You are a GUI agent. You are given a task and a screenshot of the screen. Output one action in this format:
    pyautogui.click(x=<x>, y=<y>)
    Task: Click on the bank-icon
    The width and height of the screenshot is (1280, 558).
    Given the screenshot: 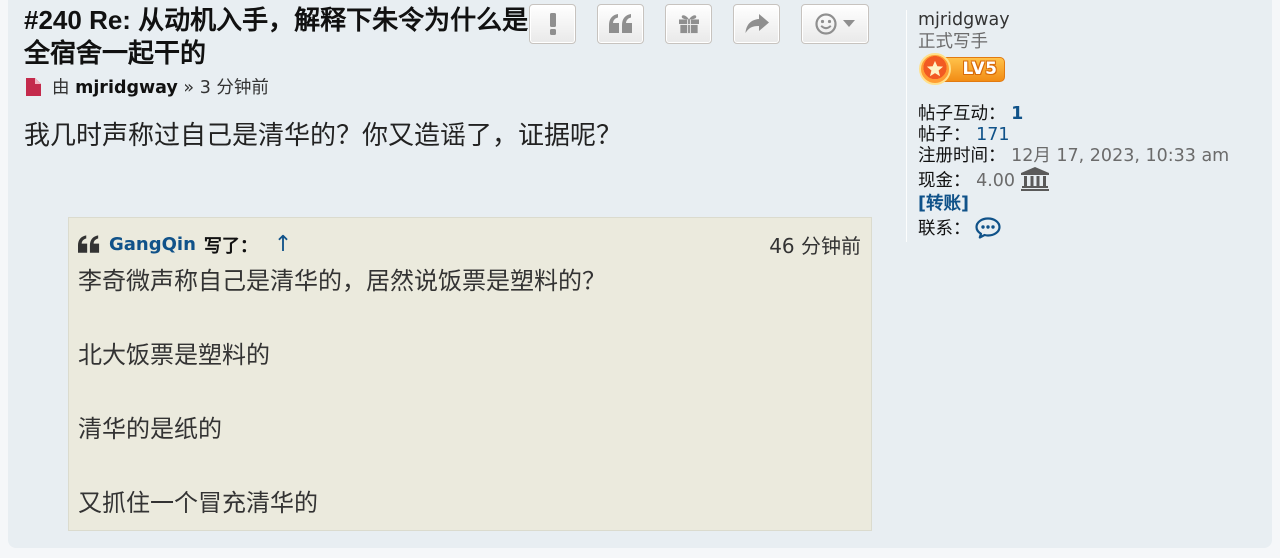 What is the action you would take?
    pyautogui.click(x=1034, y=179)
    